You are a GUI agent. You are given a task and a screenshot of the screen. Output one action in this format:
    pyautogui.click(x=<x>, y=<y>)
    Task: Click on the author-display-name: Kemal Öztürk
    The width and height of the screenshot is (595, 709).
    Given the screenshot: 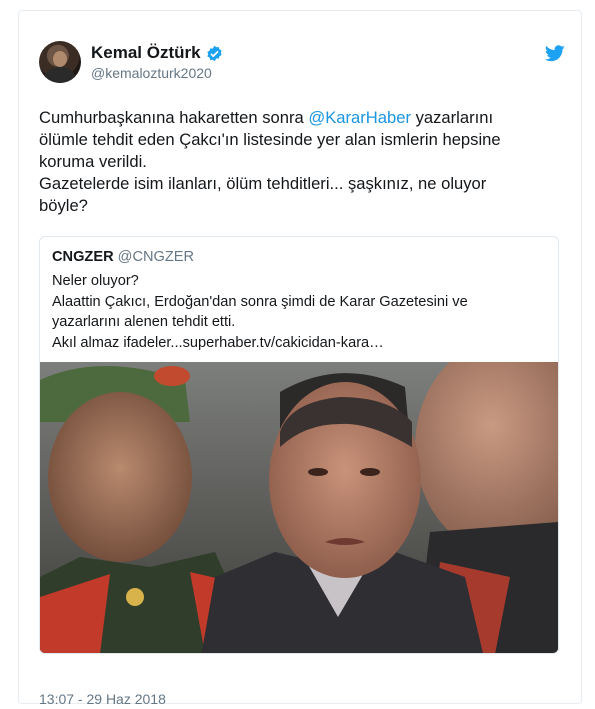 What is the action you would take?
    pyautogui.click(x=146, y=53)
    